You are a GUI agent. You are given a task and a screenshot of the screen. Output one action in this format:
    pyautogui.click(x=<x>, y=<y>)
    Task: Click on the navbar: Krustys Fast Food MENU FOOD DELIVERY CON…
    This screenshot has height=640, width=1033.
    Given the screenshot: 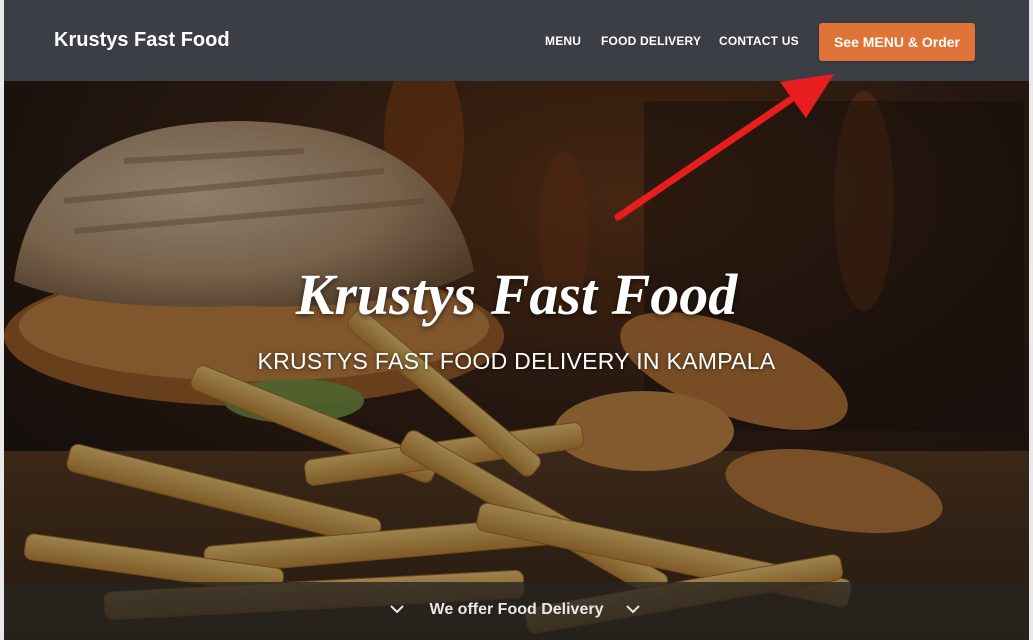 What is the action you would take?
    pyautogui.click(x=516, y=40)
    